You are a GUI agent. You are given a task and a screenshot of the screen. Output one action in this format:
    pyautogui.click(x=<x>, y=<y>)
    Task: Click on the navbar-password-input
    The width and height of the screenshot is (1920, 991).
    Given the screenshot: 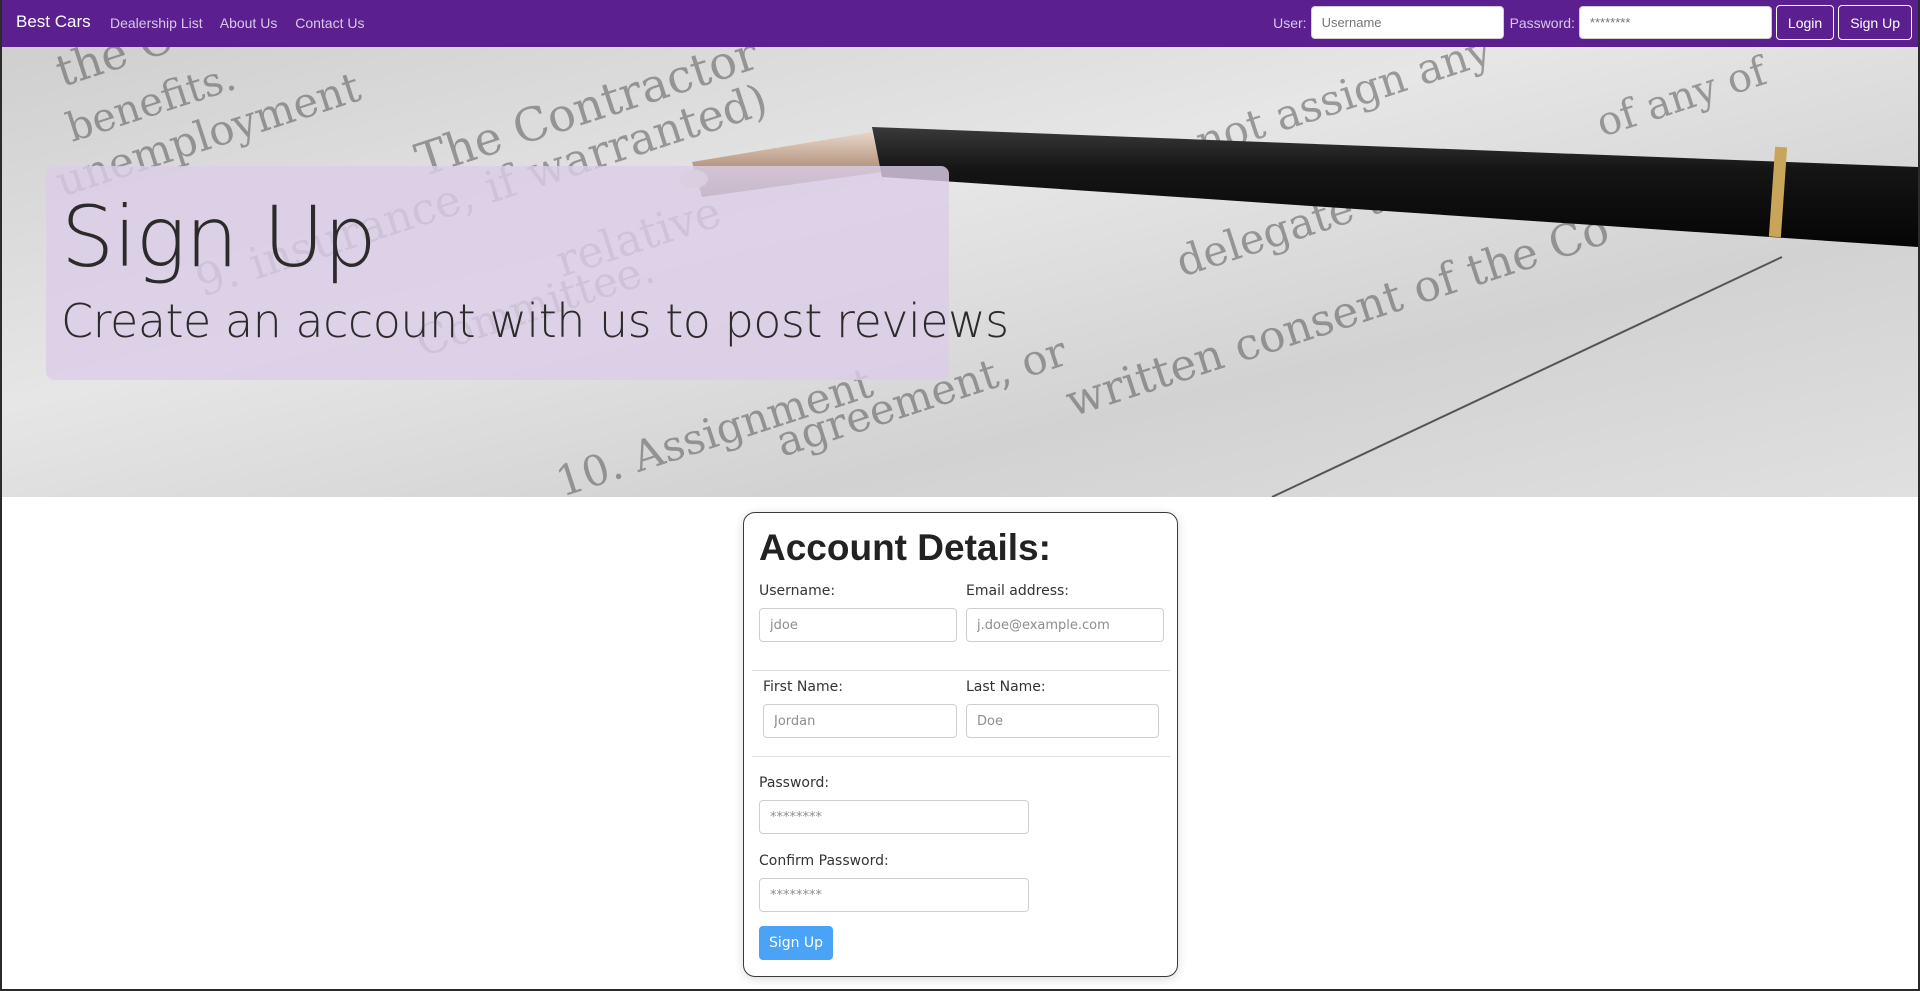 What is the action you would take?
    pyautogui.click(x=1675, y=22)
    